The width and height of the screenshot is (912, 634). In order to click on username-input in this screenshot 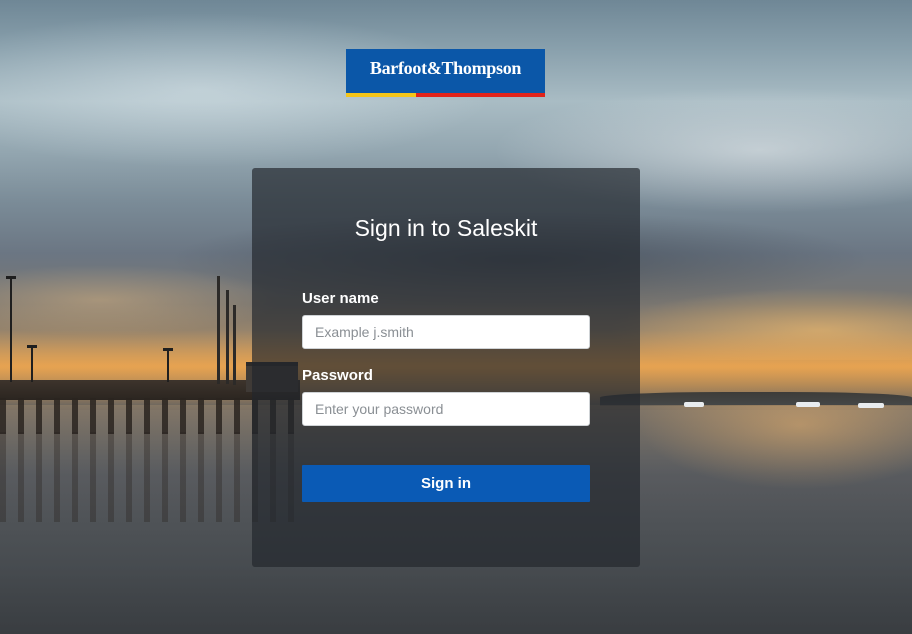, I will do `click(446, 332)`.